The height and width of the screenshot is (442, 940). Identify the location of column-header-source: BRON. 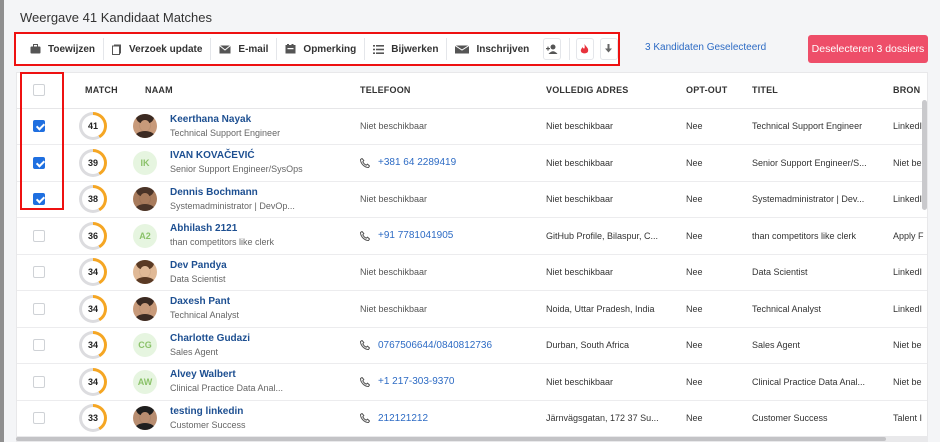
(902, 91).